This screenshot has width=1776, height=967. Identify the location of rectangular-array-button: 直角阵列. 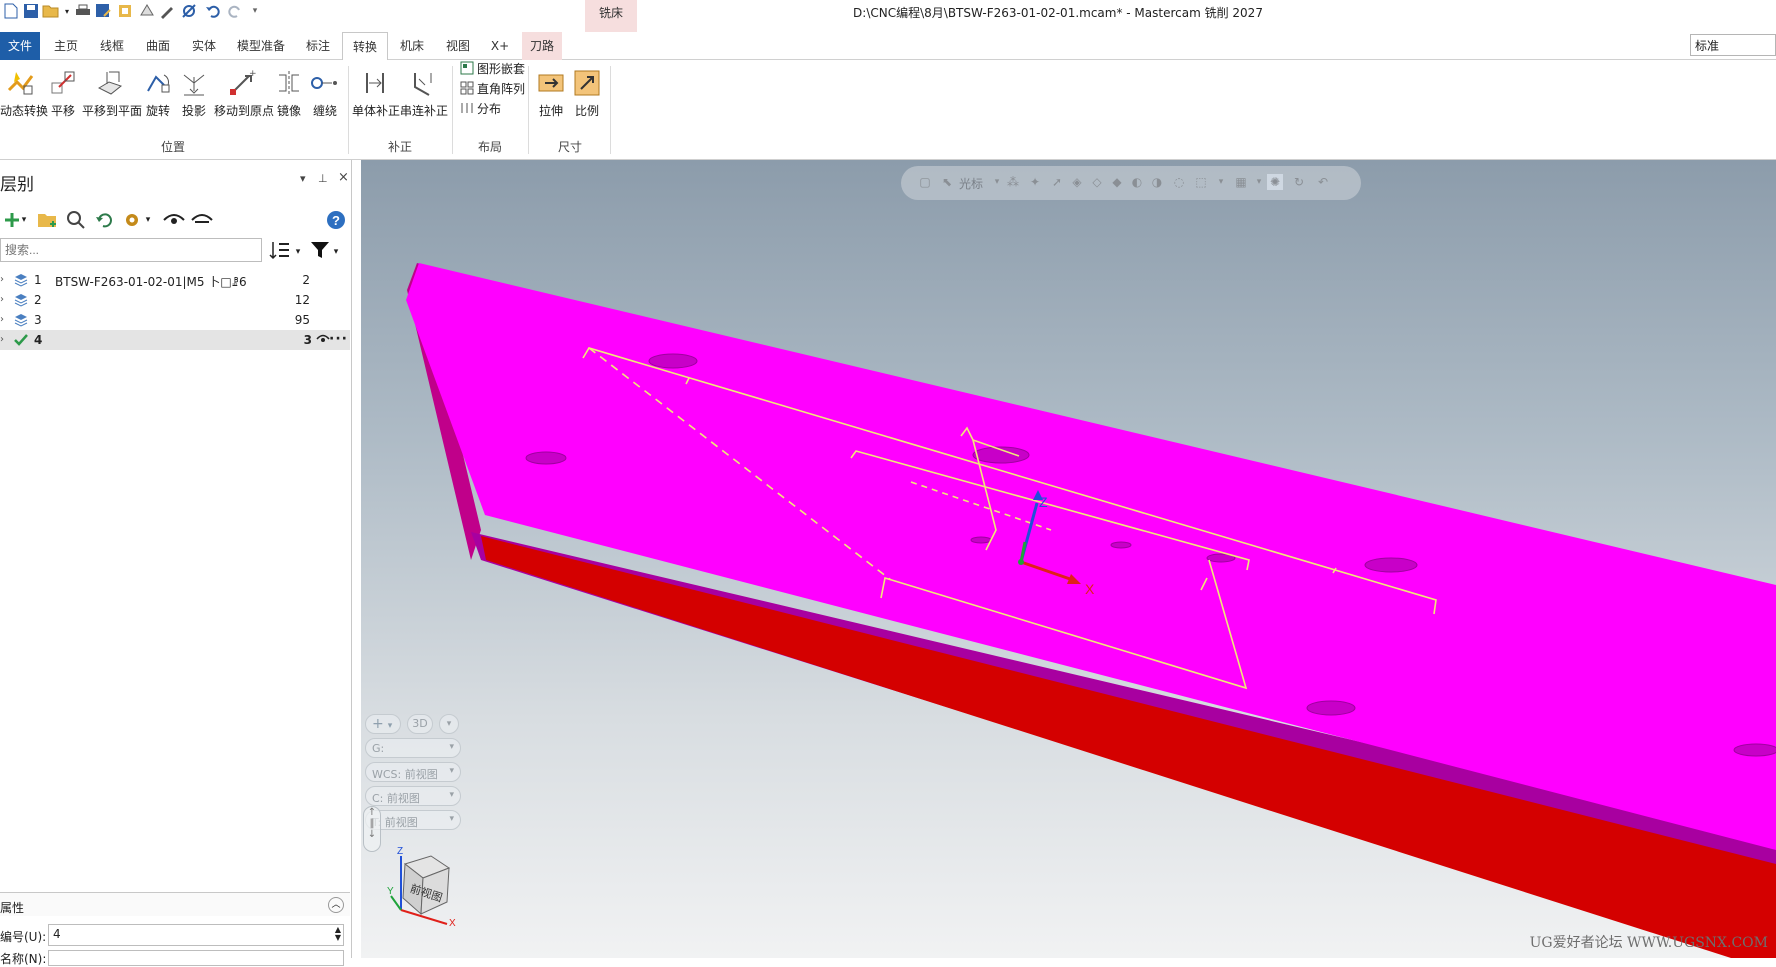
(492, 88).